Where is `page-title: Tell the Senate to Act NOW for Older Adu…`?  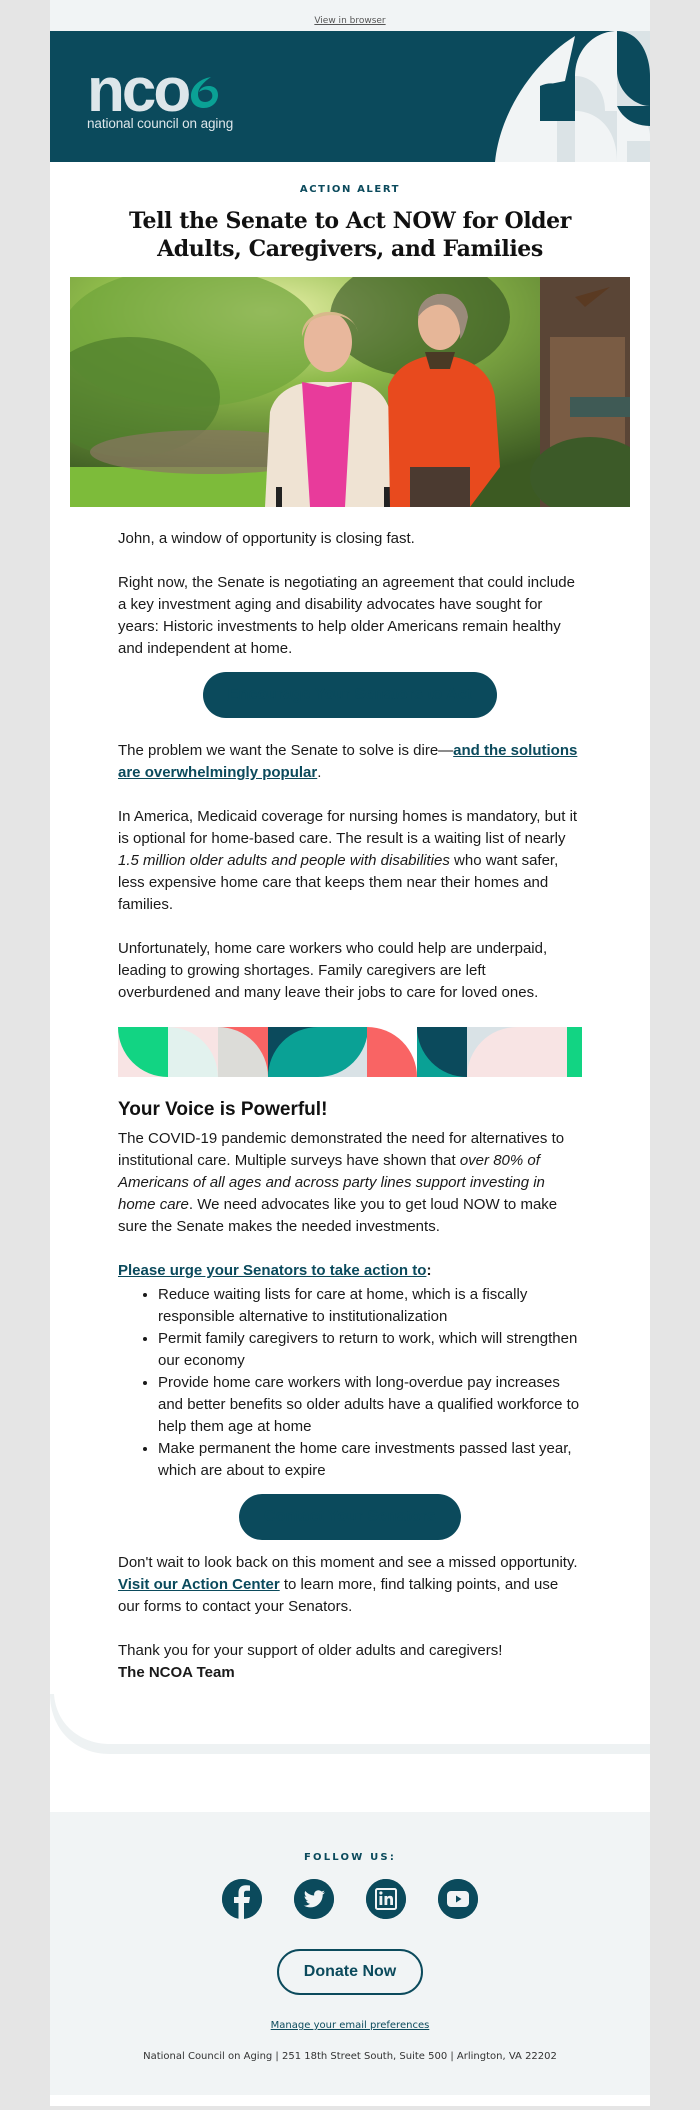
page-title: Tell the Senate to Act NOW for Older Adu… is located at coordinates (350, 235).